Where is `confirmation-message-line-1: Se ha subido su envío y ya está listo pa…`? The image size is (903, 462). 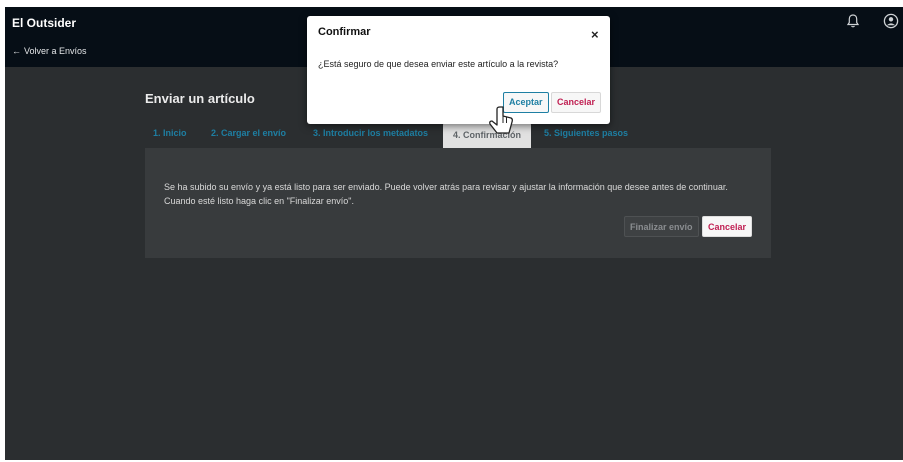
confirmation-message-line-1: Se ha subido su envío y ya está listo pa… is located at coordinates (446, 187).